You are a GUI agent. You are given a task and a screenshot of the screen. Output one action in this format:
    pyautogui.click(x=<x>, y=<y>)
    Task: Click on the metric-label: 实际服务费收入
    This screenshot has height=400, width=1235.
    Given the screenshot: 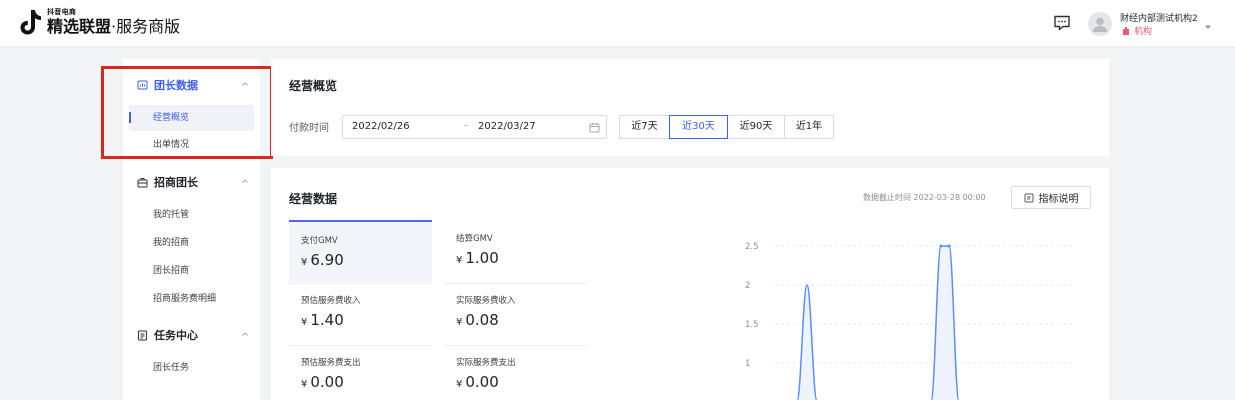 What is the action you would take?
    pyautogui.click(x=486, y=301)
    